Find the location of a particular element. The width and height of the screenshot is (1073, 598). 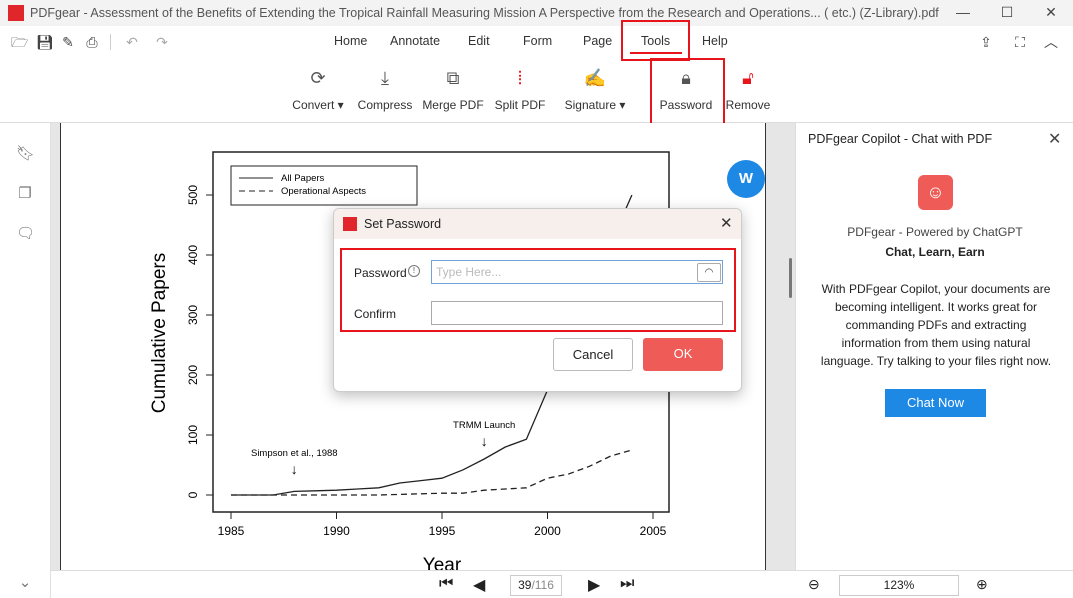

y-tick-label: 300 is located at coordinates (193, 315).